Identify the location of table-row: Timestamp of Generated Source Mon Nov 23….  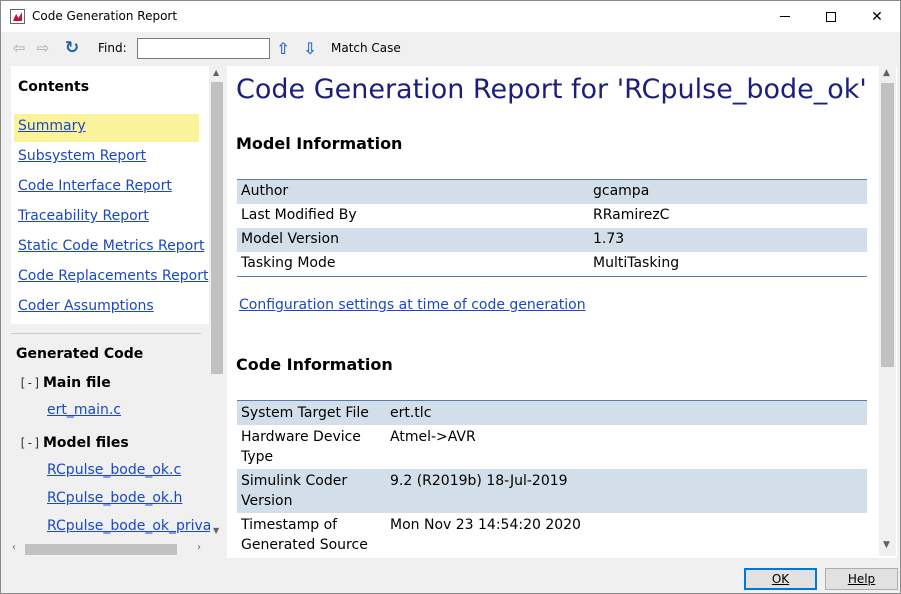
(552, 535).